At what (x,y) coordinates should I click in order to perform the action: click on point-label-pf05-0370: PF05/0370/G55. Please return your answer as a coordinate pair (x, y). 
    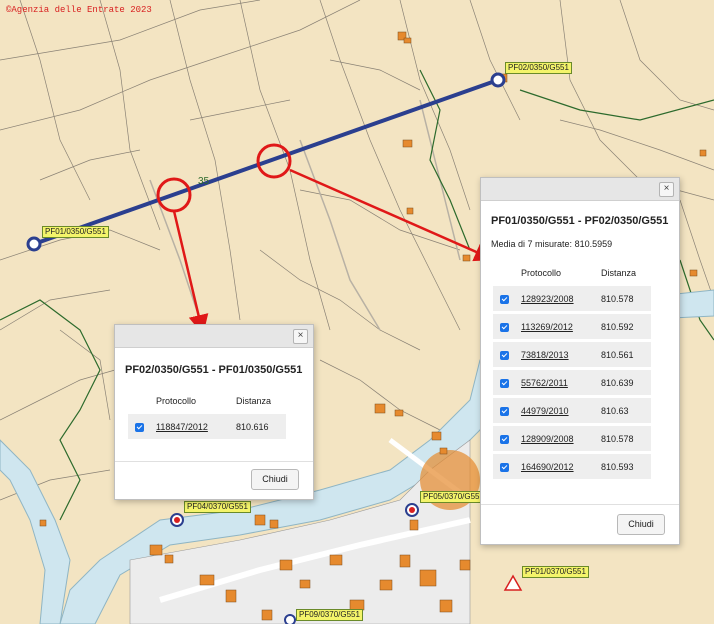
    Looking at the image, I should click on (451, 497).